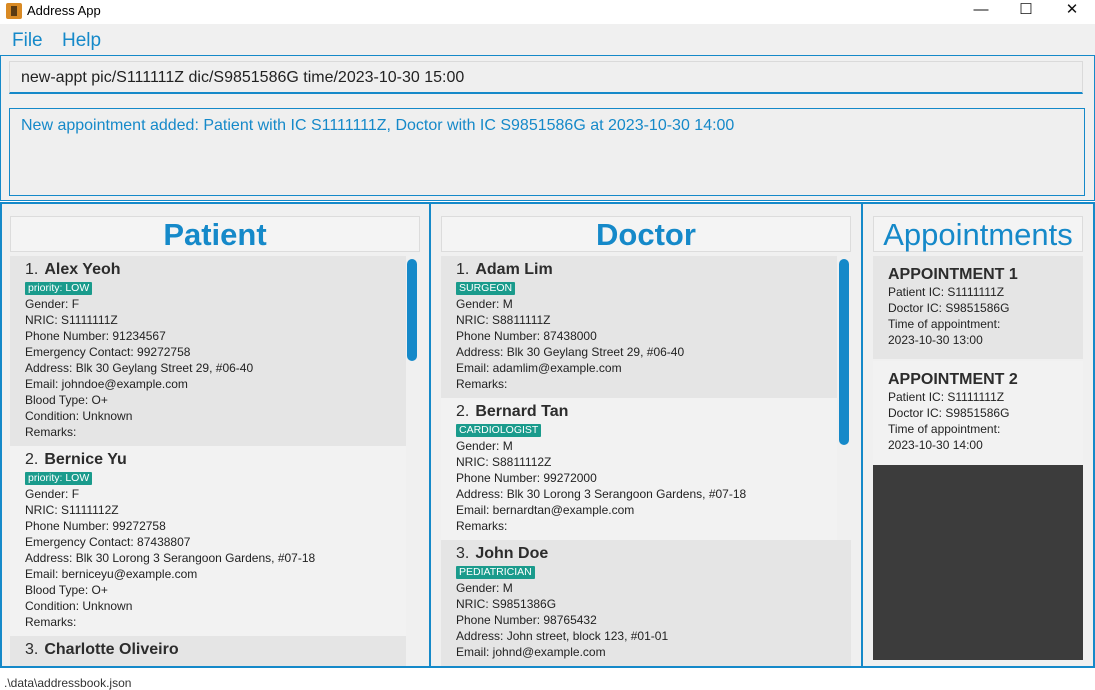  What do you see at coordinates (486, 288) in the screenshot?
I see `specialty-tag: SURGEON` at bounding box center [486, 288].